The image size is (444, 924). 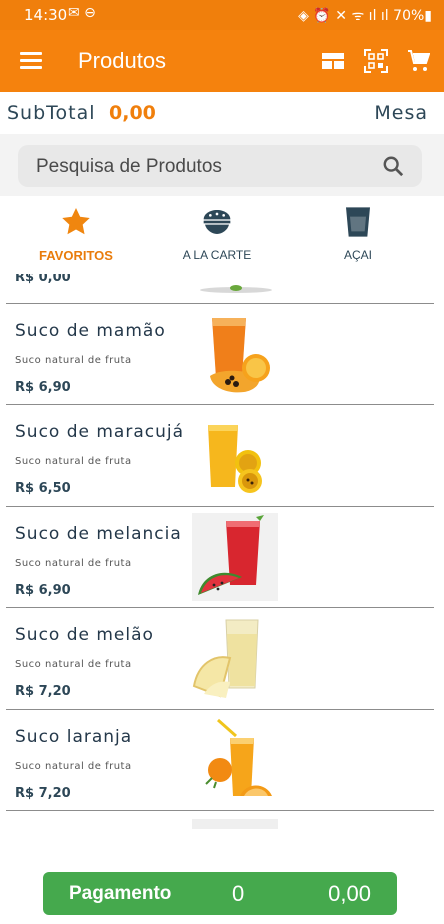 I want to click on status-right: ◈ ⏰ ✕ ᯤ ıl ıl 70%▮, so click(x=365, y=15).